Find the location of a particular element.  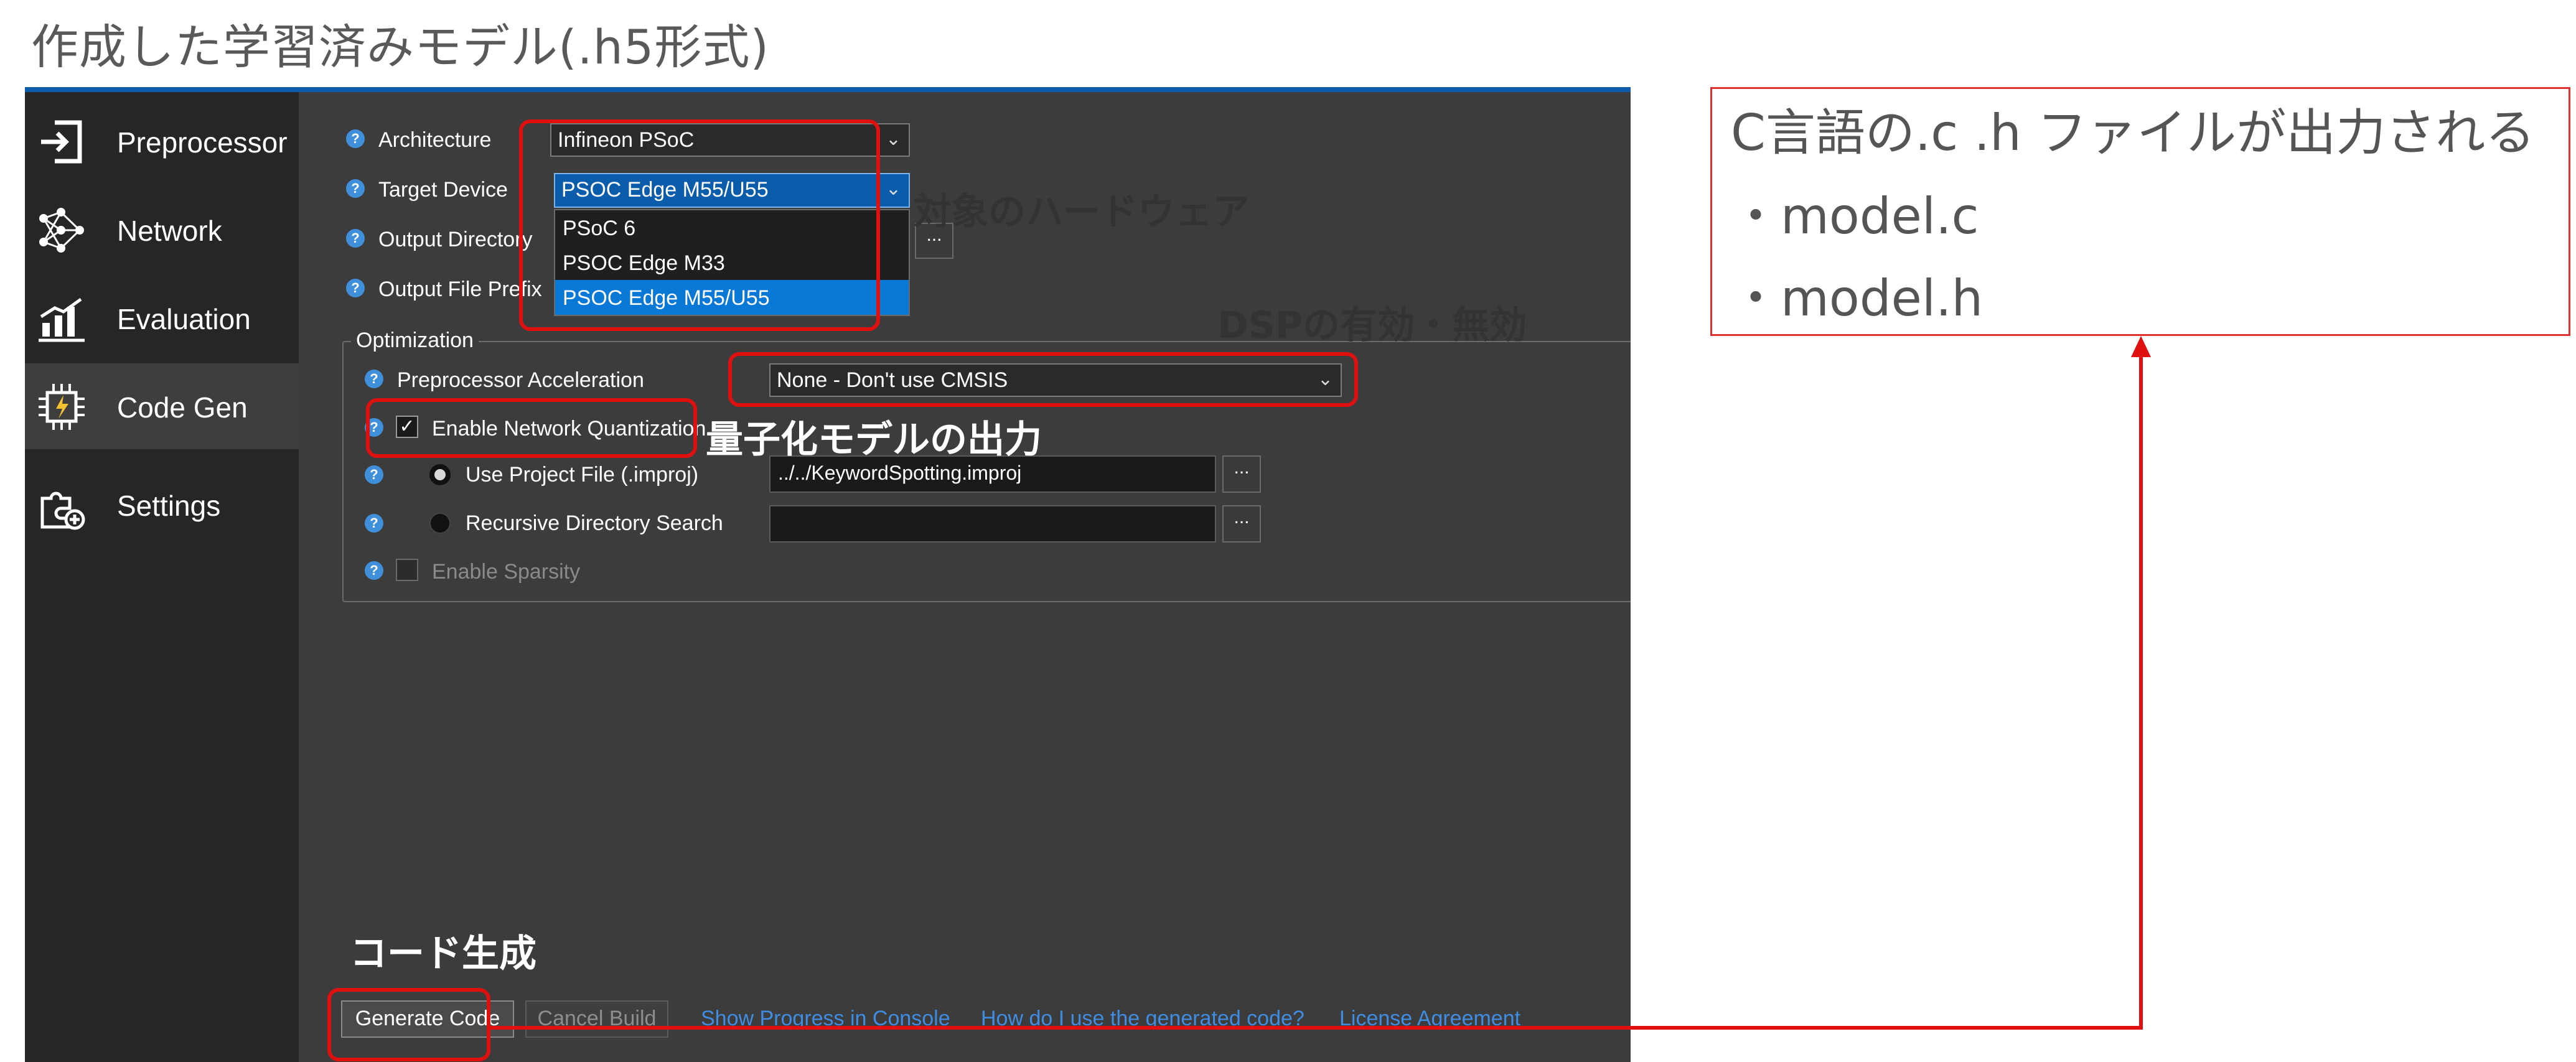

output-file-item: ・model.h is located at coordinates (1857, 298).